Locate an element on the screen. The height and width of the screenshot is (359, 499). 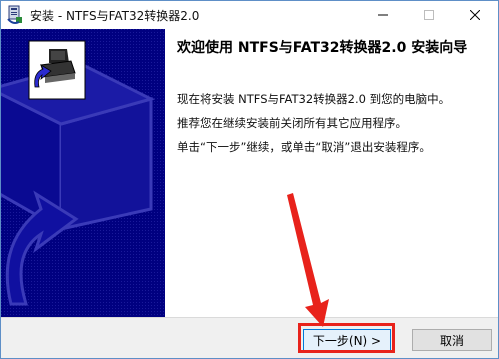
close-icon is located at coordinates (475, 15).